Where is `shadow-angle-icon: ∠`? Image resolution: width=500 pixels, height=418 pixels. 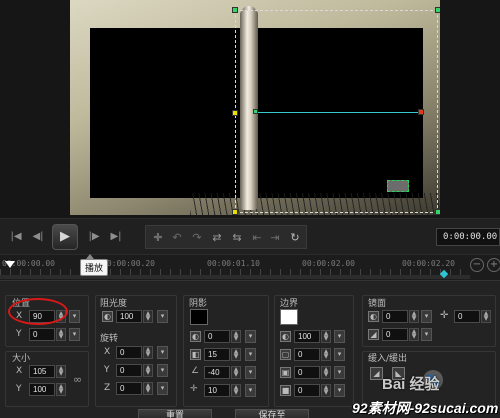 shadow-angle-icon: ∠ is located at coordinates (195, 371).